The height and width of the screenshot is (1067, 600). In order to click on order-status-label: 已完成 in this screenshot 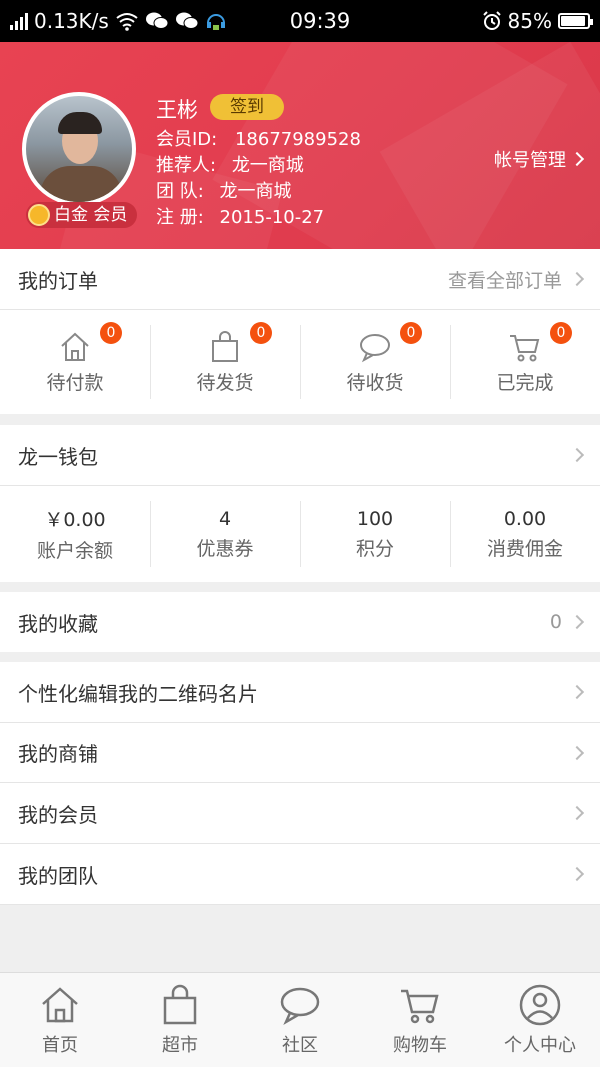, I will do `click(525, 382)`.